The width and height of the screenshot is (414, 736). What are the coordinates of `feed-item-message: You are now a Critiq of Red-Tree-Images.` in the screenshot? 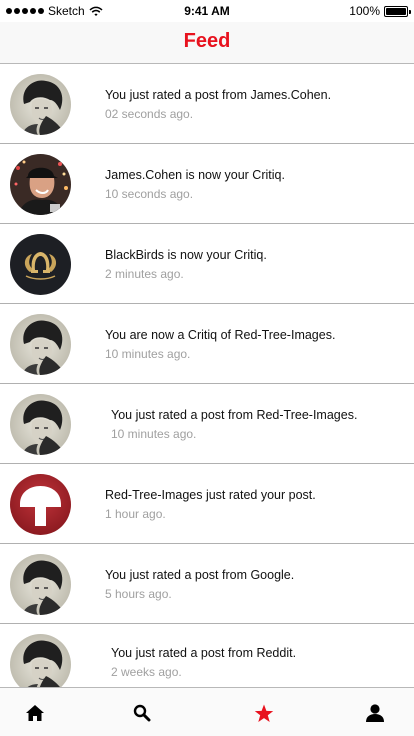 It's located at (220, 335).